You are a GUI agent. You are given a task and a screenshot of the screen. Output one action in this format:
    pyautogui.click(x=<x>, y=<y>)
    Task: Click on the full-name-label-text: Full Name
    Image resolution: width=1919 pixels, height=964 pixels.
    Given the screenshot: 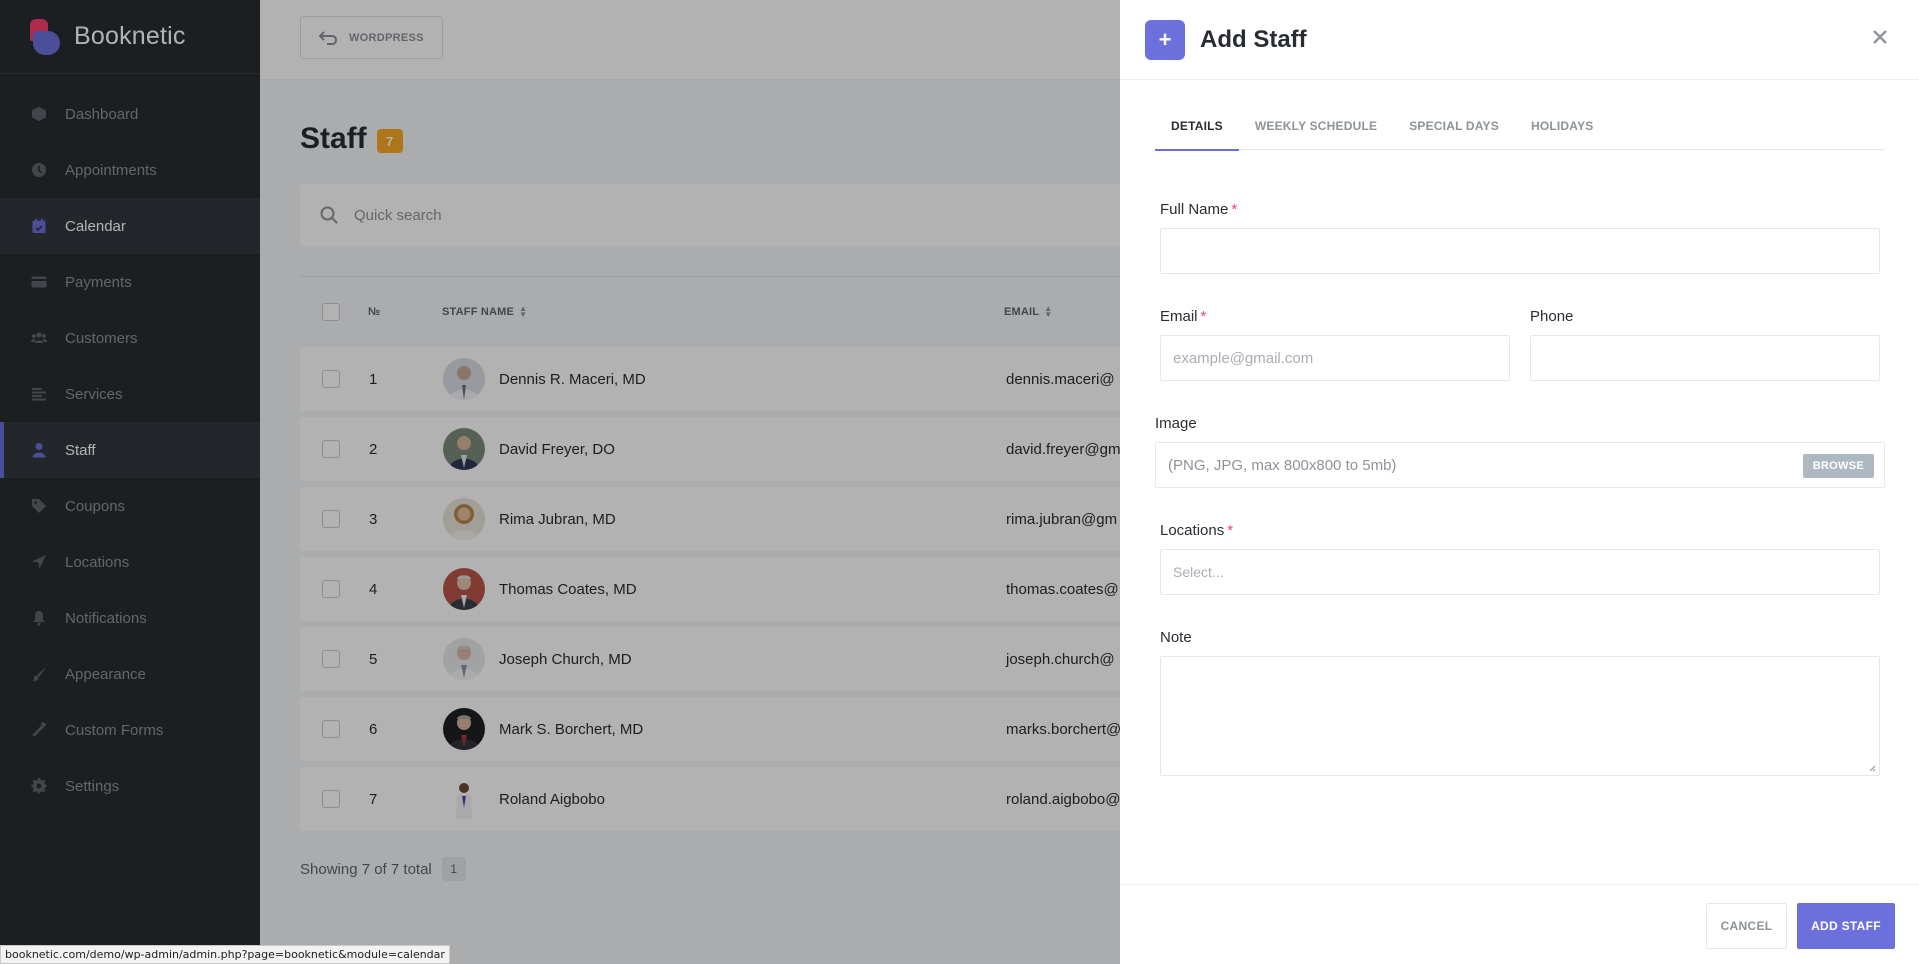 What is the action you would take?
    pyautogui.click(x=1194, y=209)
    